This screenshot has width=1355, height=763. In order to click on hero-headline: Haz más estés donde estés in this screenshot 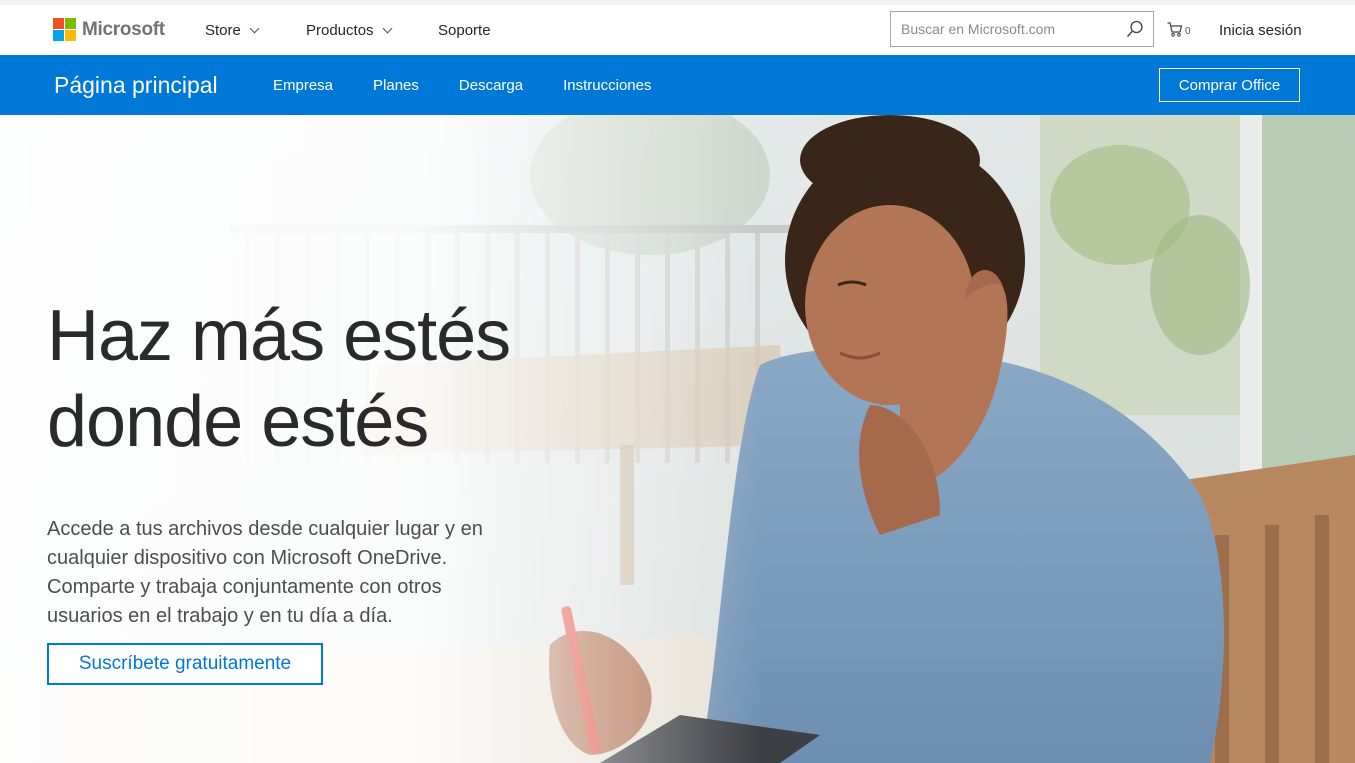, I will do `click(279, 379)`.